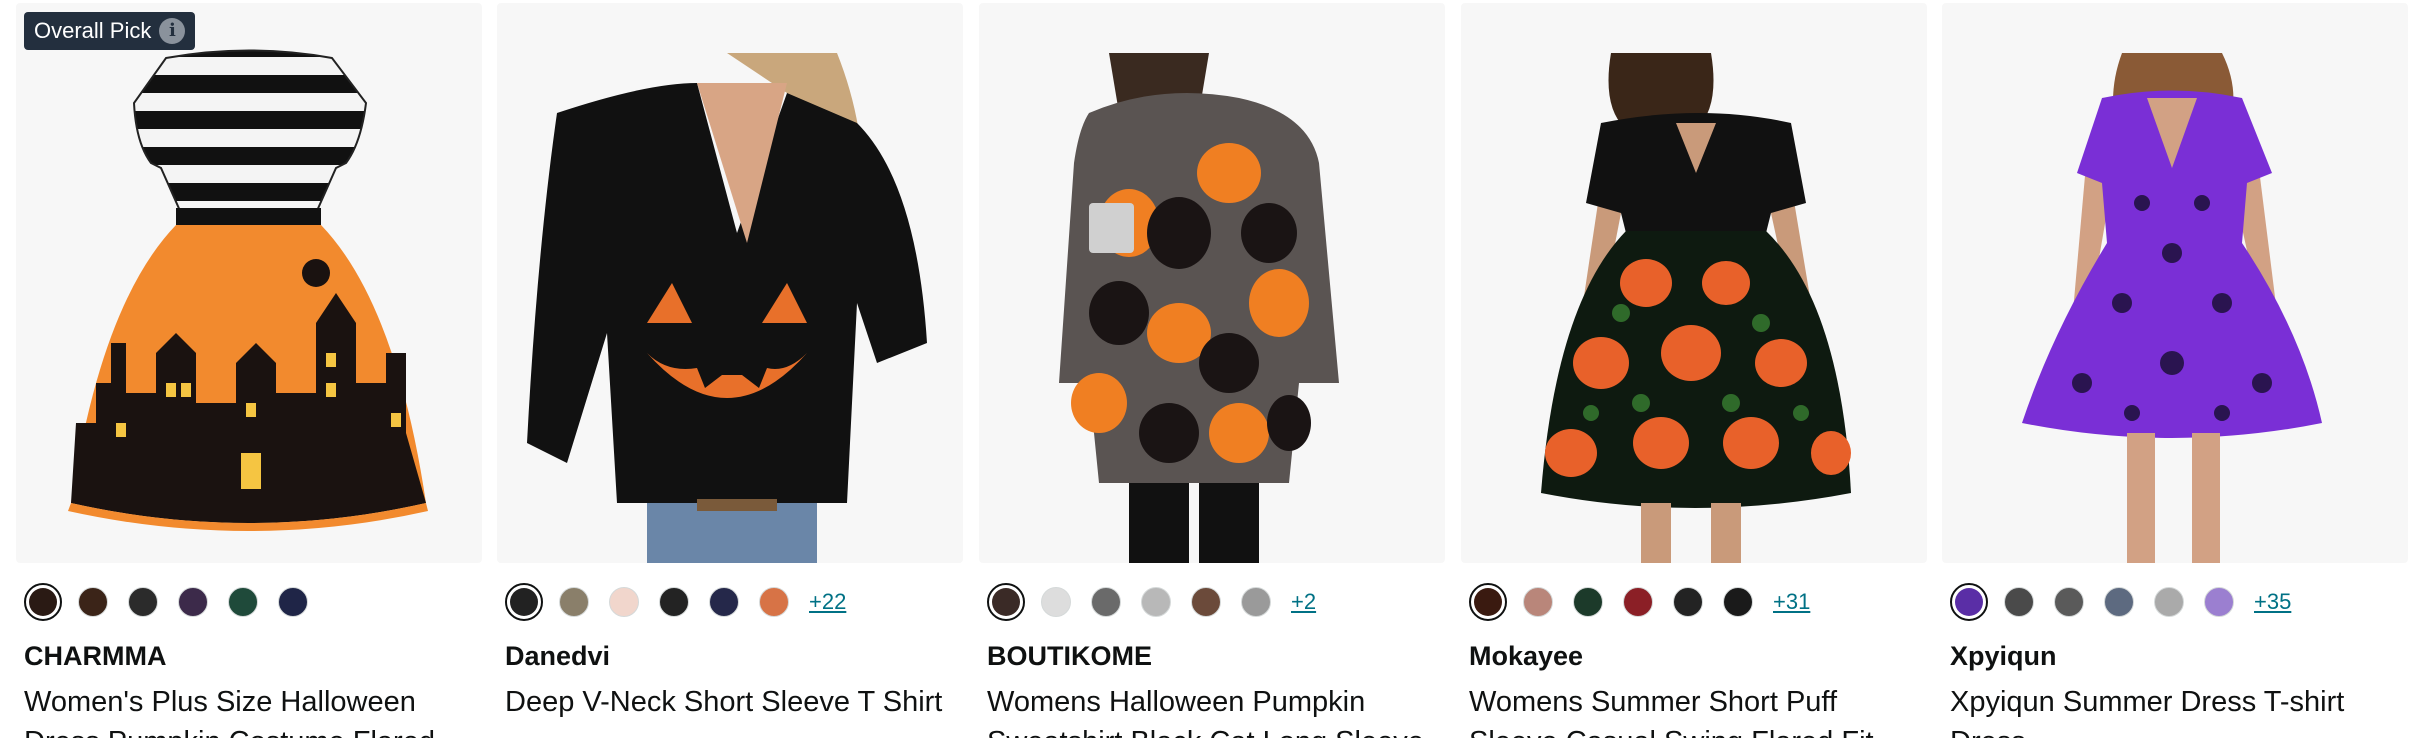  Describe the element at coordinates (2178, 710) in the screenshot. I see `product-title-link: Xpyiqun Summer Dress T-shirt Dress` at that location.